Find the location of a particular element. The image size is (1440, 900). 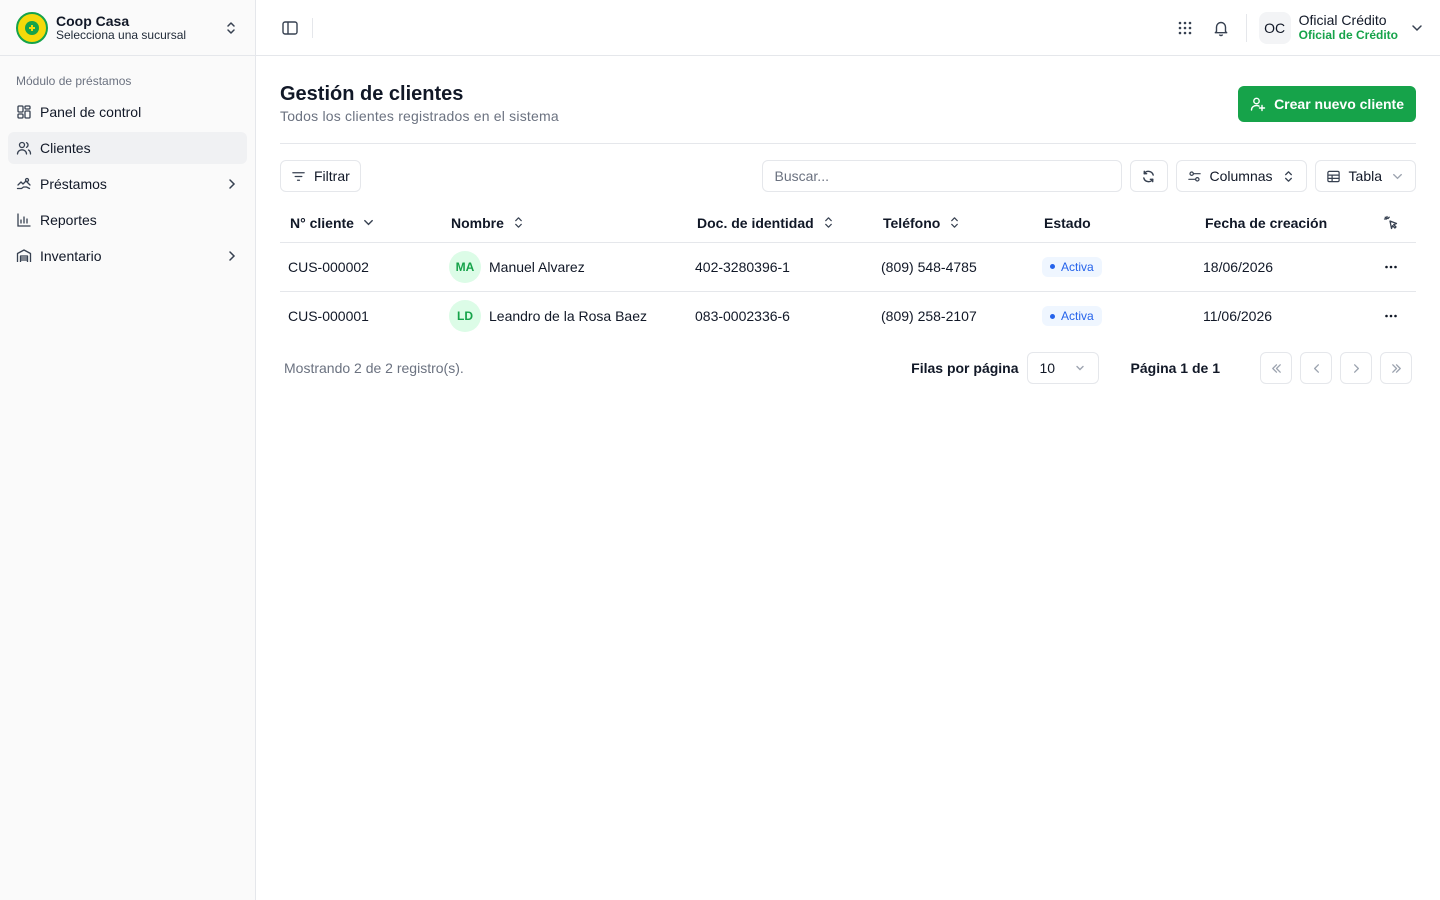

actions-cell is located at coordinates (1391, 267).